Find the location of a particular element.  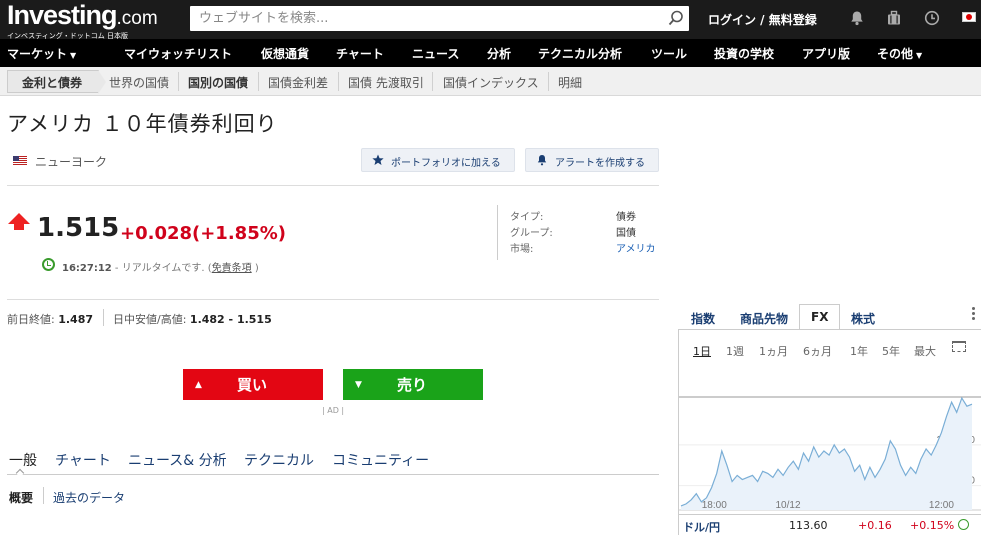

widget-tab-fx: FX is located at coordinates (819, 317).